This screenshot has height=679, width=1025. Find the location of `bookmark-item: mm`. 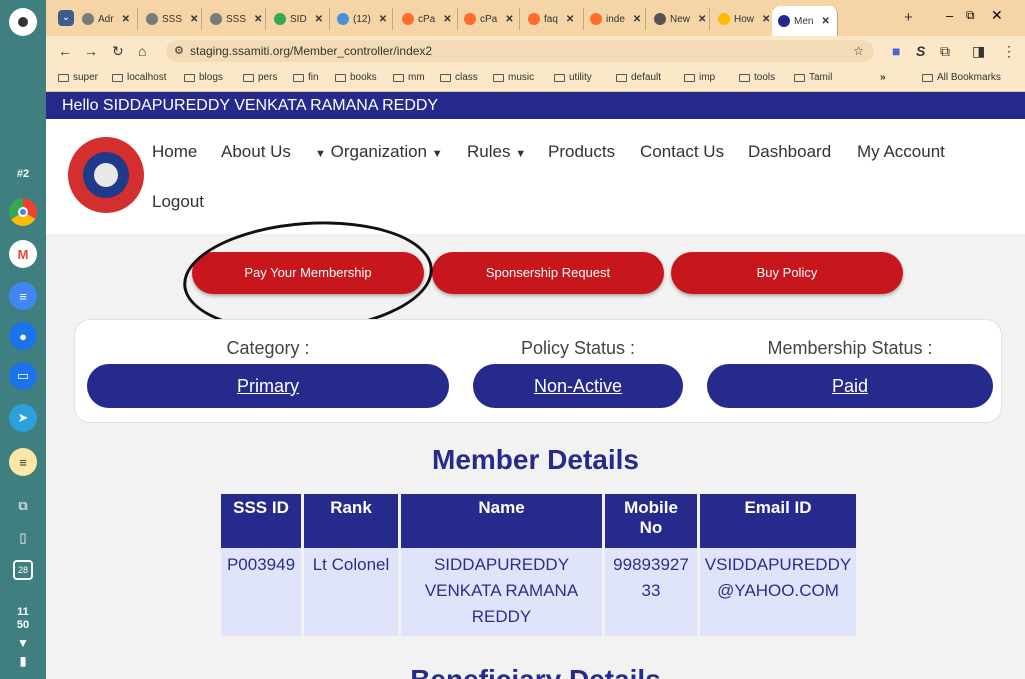

bookmark-item: mm is located at coordinates (409, 77).